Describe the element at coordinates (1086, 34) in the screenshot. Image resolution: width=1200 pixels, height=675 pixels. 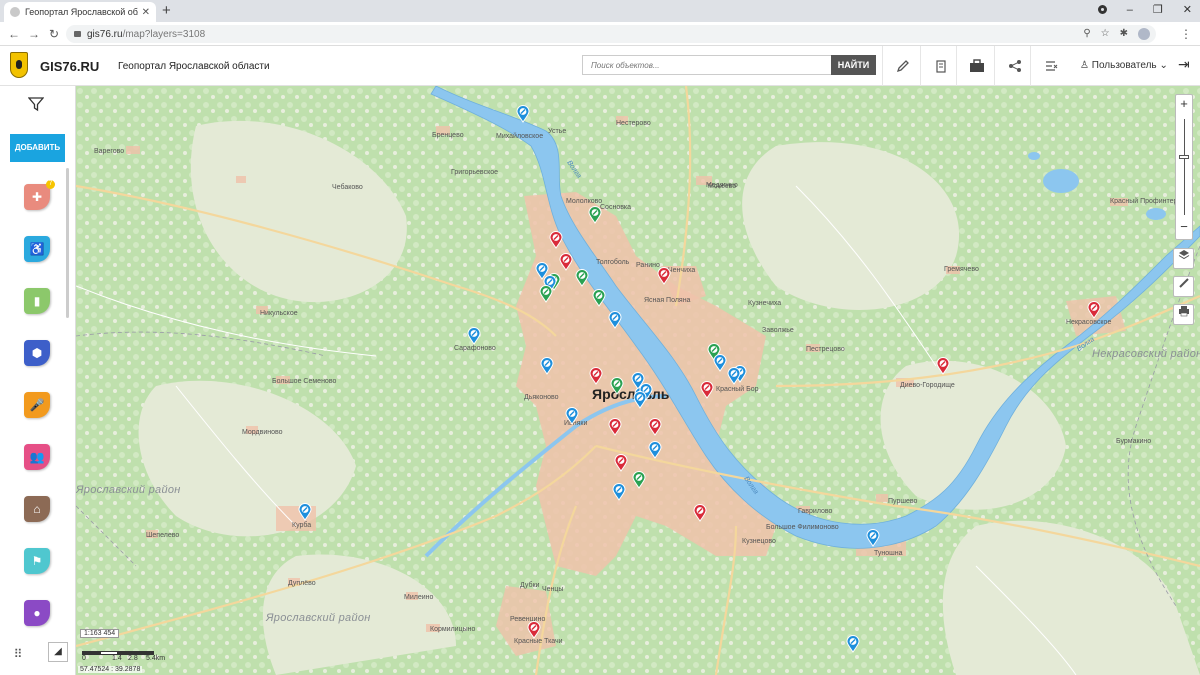
I see `location-icon: ⚲` at that location.